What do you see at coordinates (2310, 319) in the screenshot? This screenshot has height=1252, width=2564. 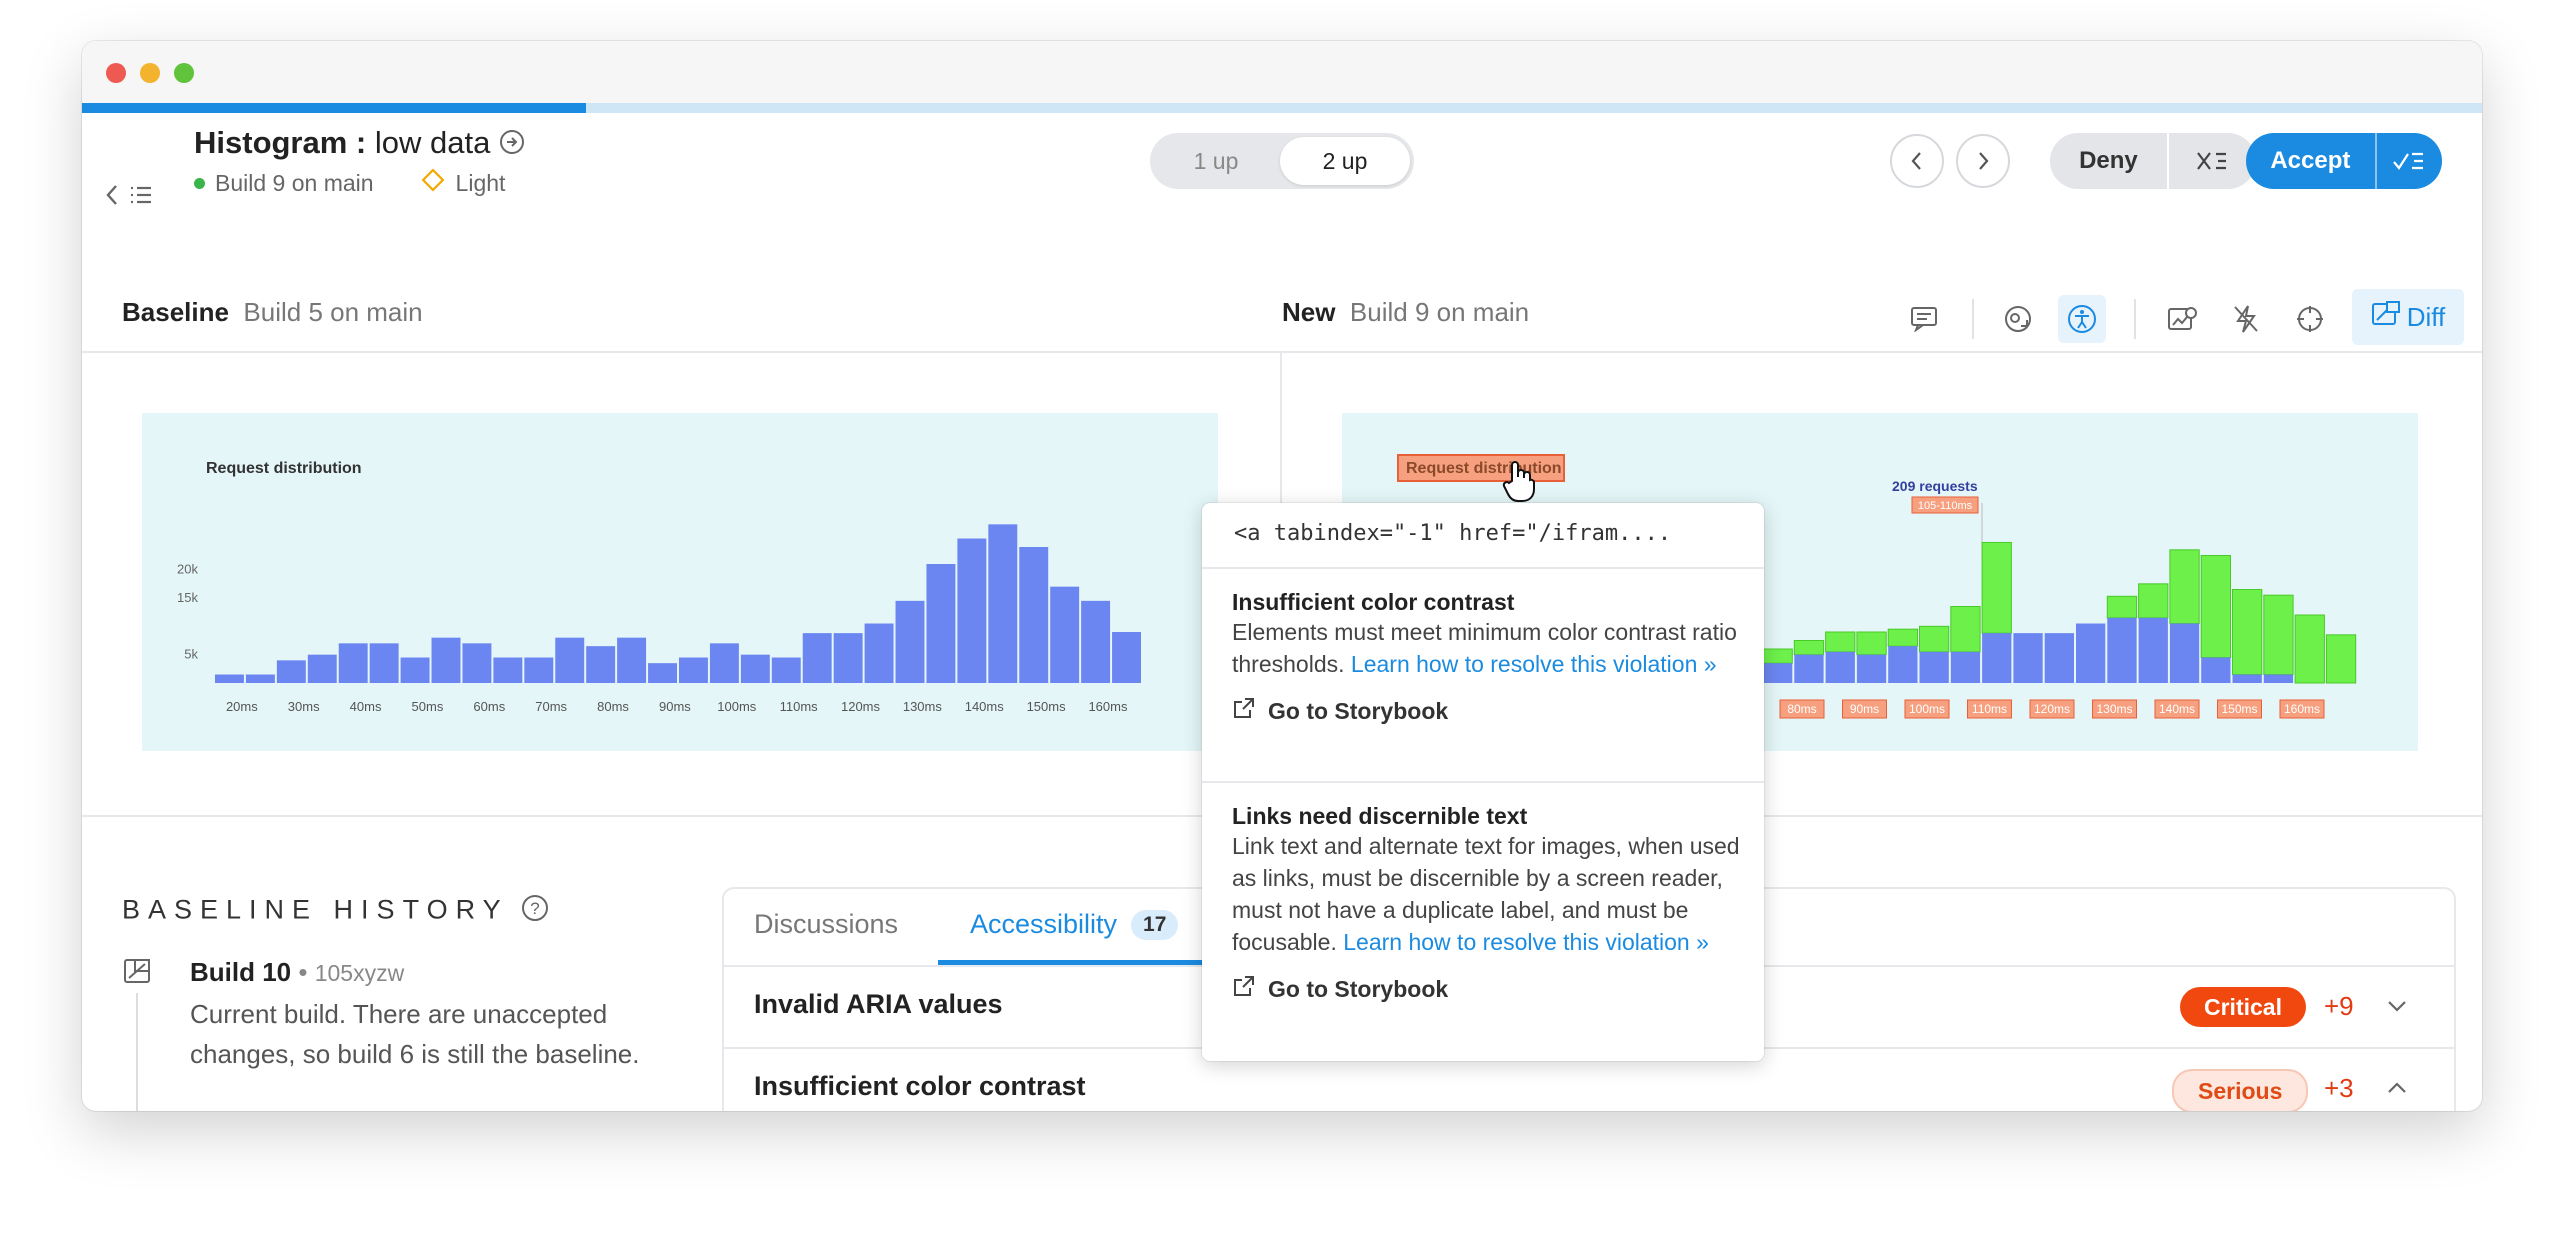 I see `crosshair-icon` at bounding box center [2310, 319].